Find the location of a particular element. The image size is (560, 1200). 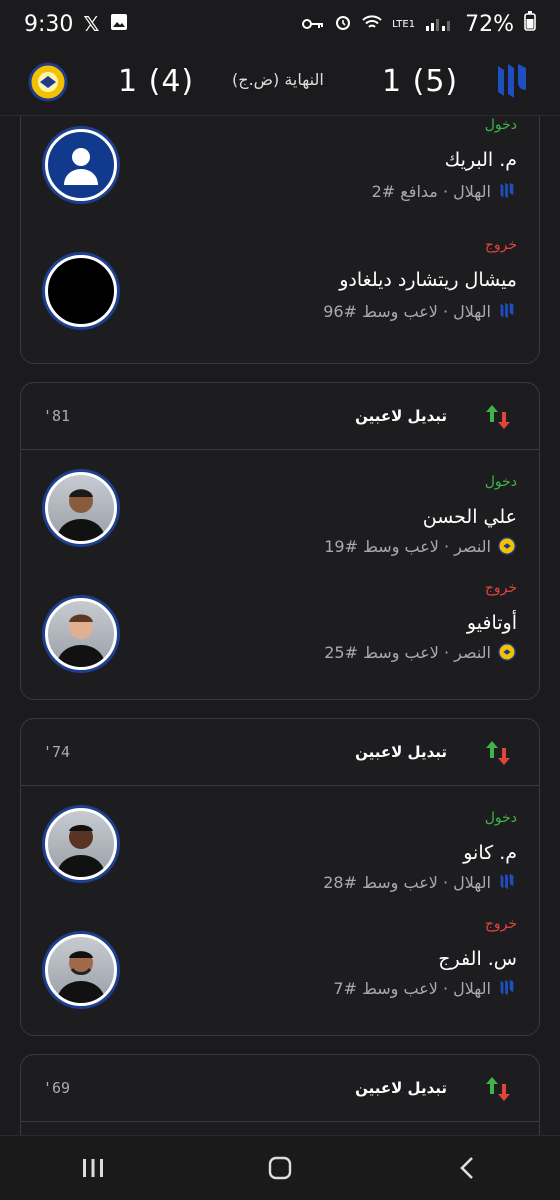

player-info: الهلال · لاعب وسط #28 is located at coordinates (420, 882).